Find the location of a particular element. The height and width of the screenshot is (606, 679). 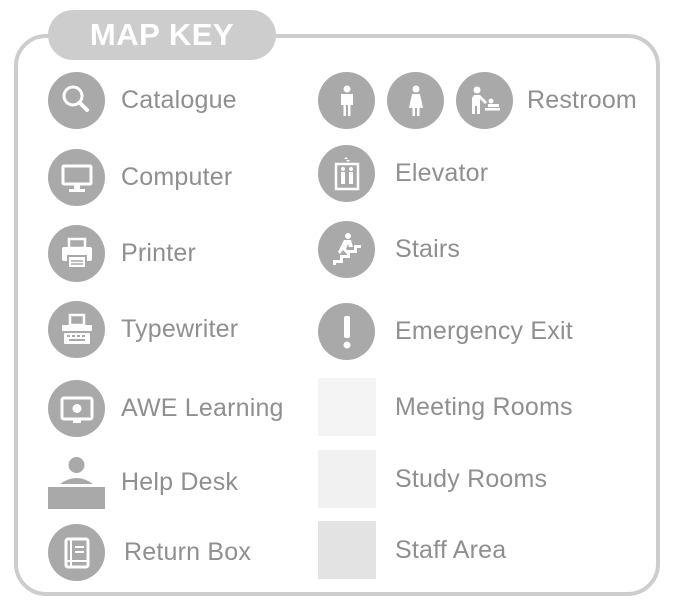

legend-item-help-desk: Help Desk is located at coordinates (143, 482).